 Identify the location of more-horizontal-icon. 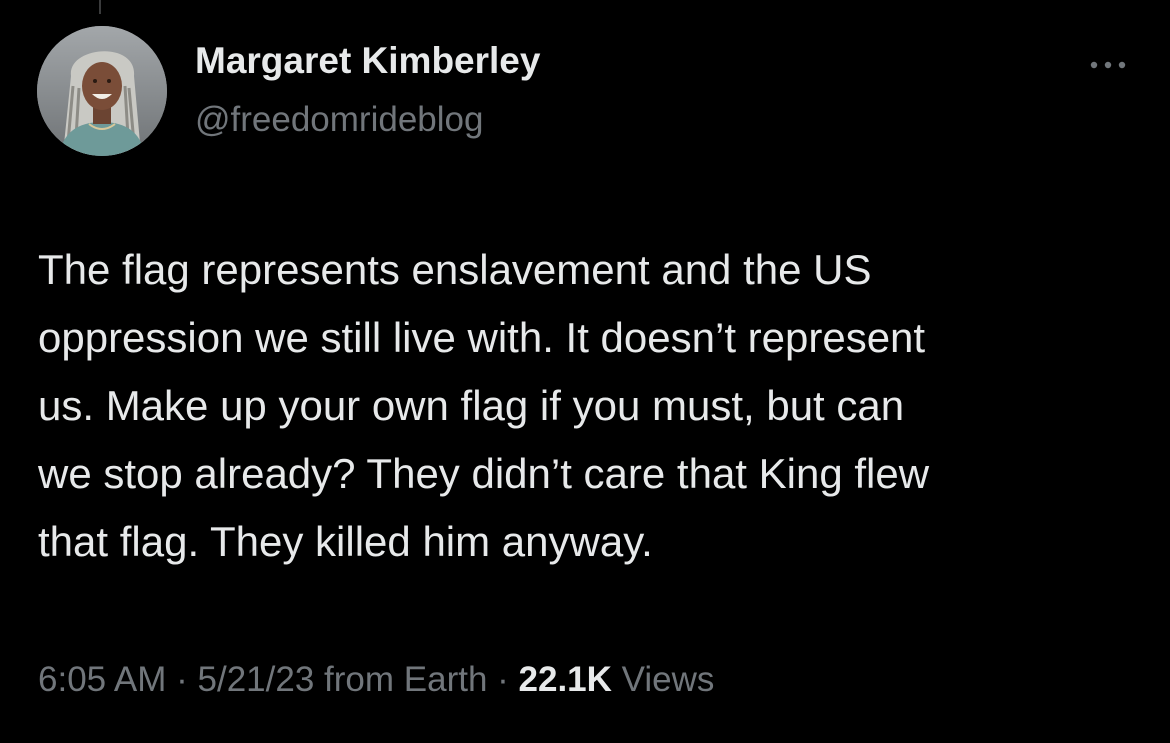
(1108, 65).